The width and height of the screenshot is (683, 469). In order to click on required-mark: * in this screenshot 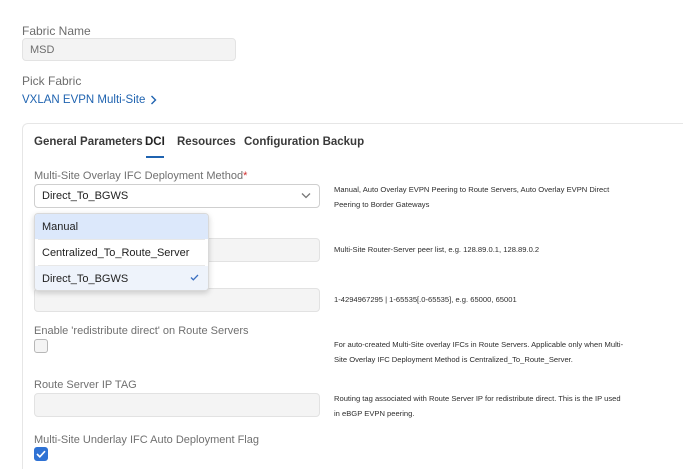, I will do `click(245, 176)`.